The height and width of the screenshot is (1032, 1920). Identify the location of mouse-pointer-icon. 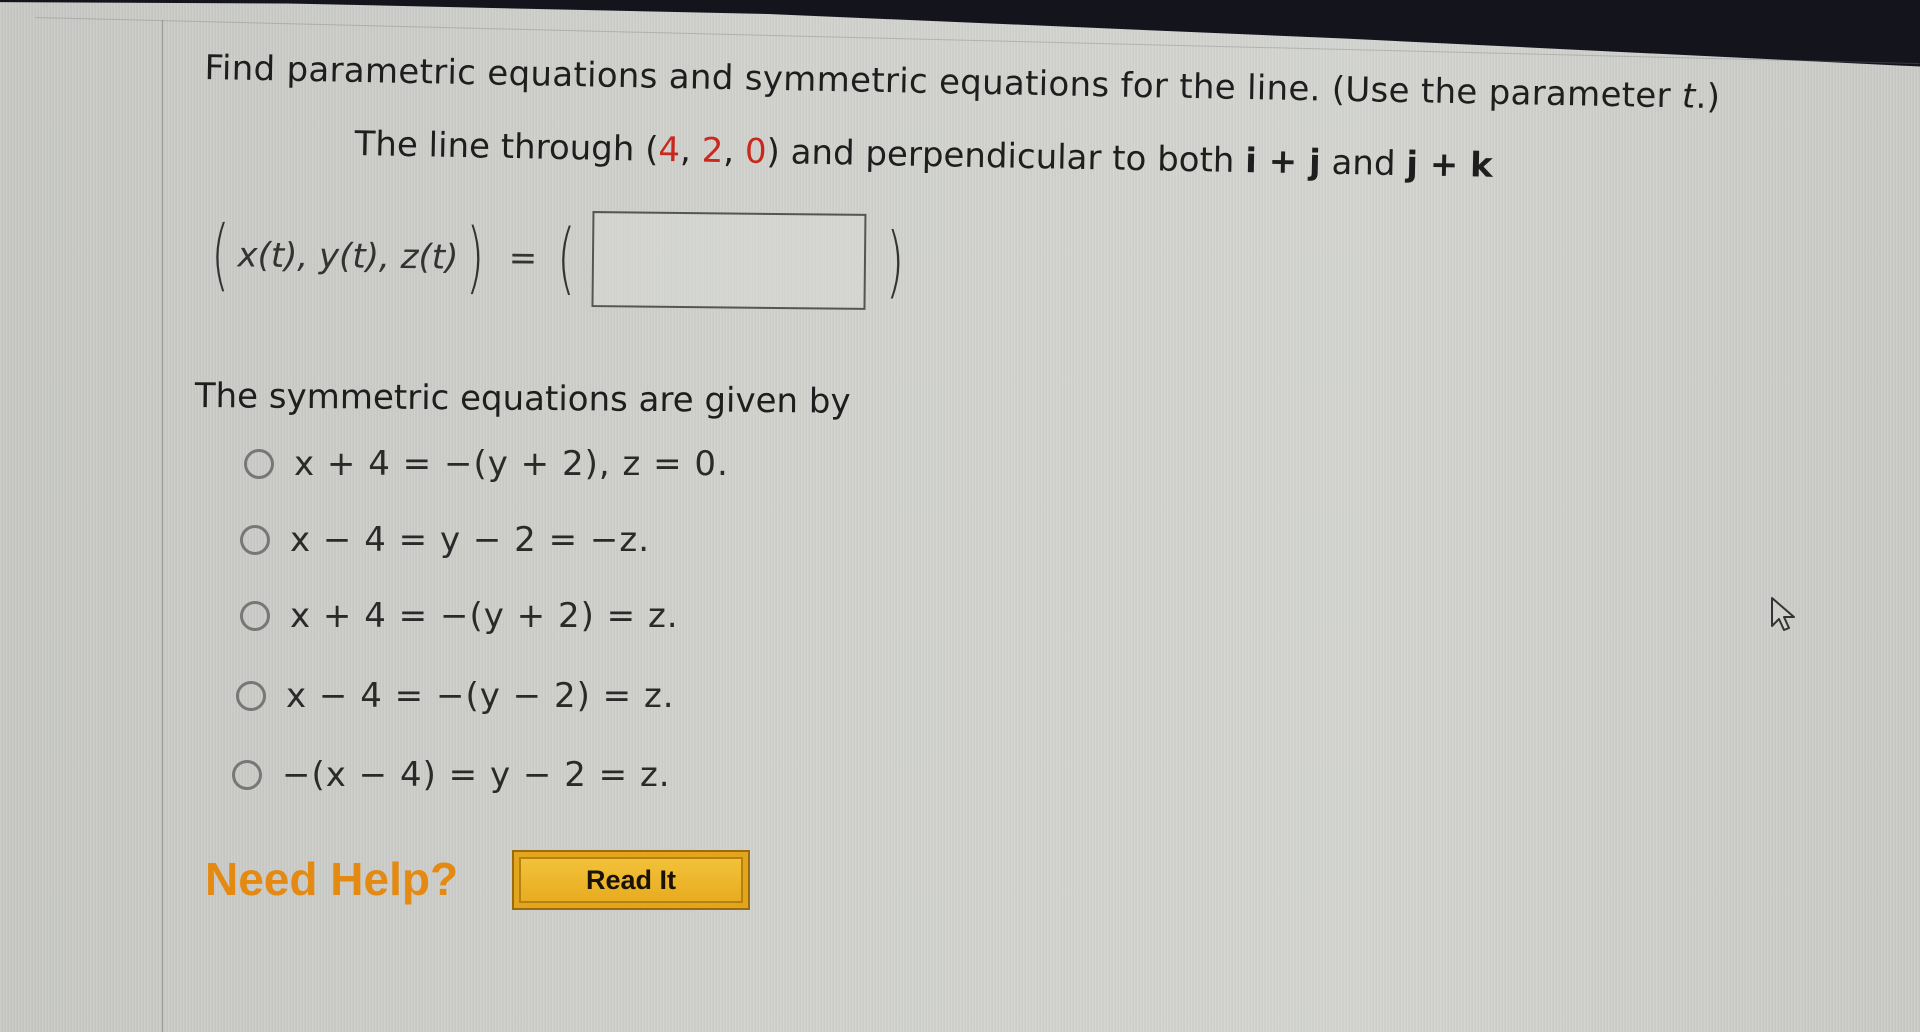
(1783, 614).